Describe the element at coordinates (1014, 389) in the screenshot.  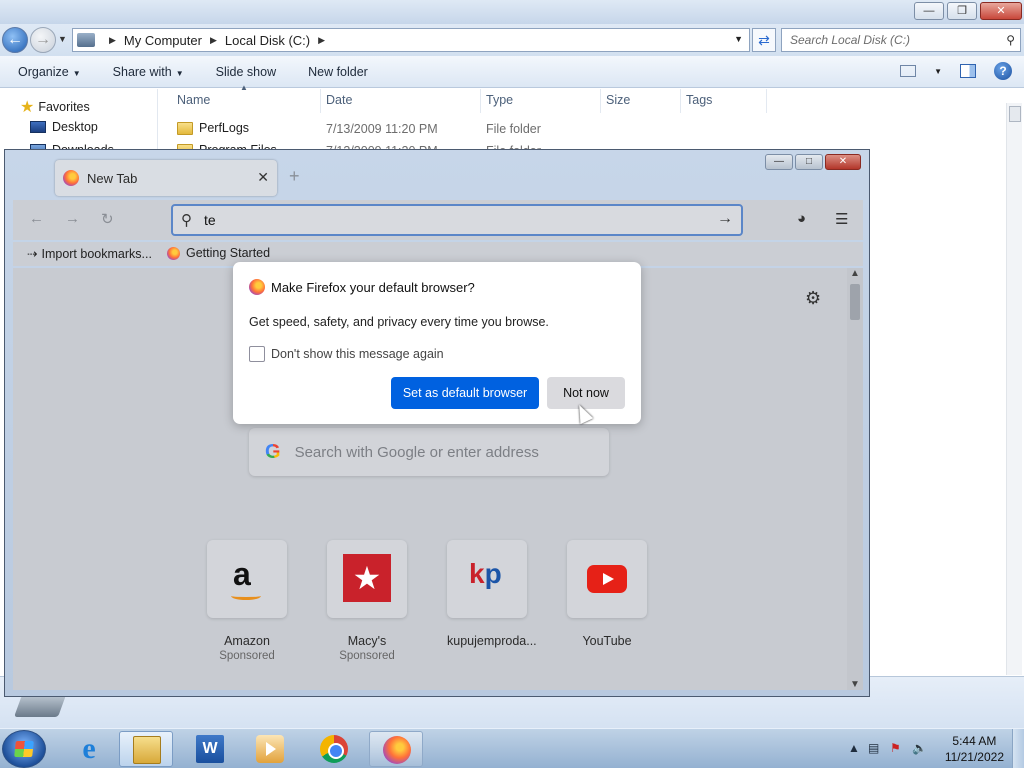
I see `explorer-scrollbar` at that location.